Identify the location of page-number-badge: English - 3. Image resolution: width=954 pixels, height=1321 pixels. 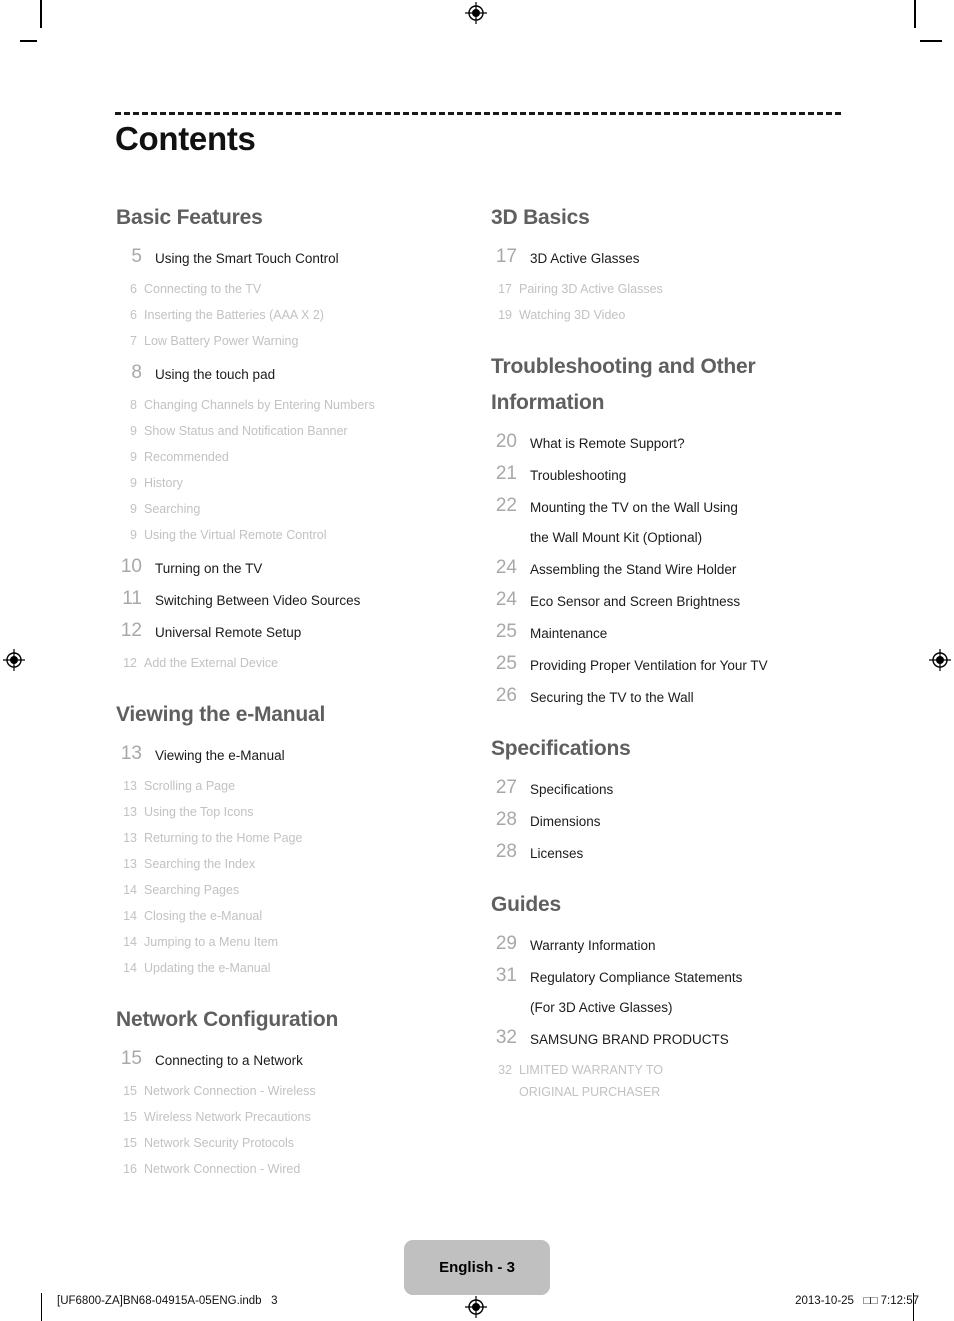
(477, 1267).